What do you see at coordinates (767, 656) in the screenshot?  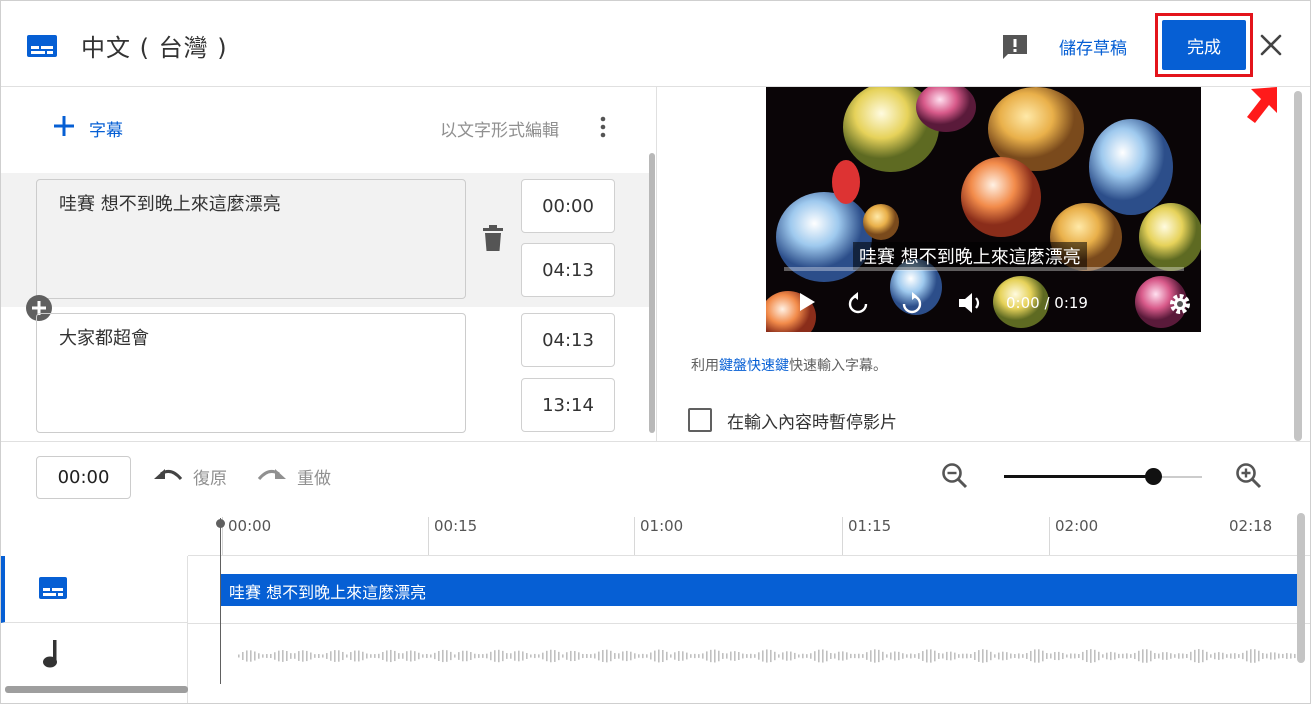 I see `audio-waveform` at bounding box center [767, 656].